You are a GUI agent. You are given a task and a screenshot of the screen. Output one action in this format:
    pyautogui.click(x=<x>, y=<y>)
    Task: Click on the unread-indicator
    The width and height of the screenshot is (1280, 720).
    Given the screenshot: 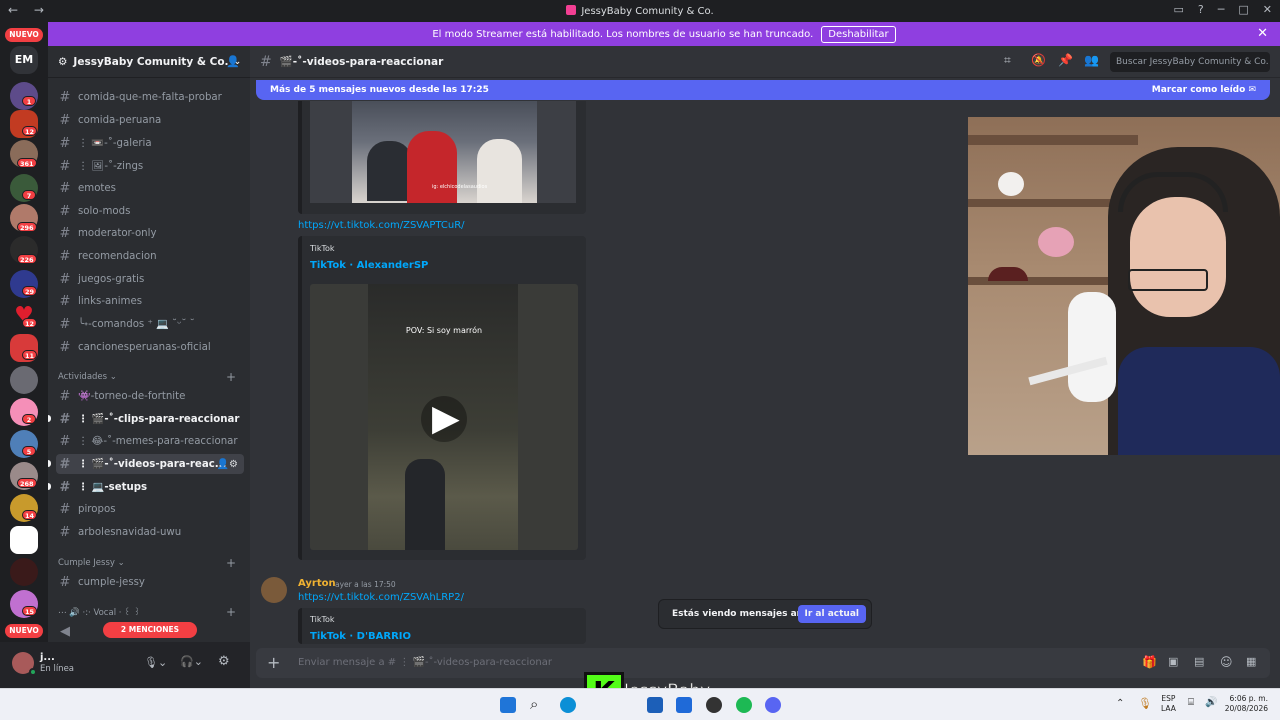 What is the action you would take?
    pyautogui.click(x=49, y=418)
    